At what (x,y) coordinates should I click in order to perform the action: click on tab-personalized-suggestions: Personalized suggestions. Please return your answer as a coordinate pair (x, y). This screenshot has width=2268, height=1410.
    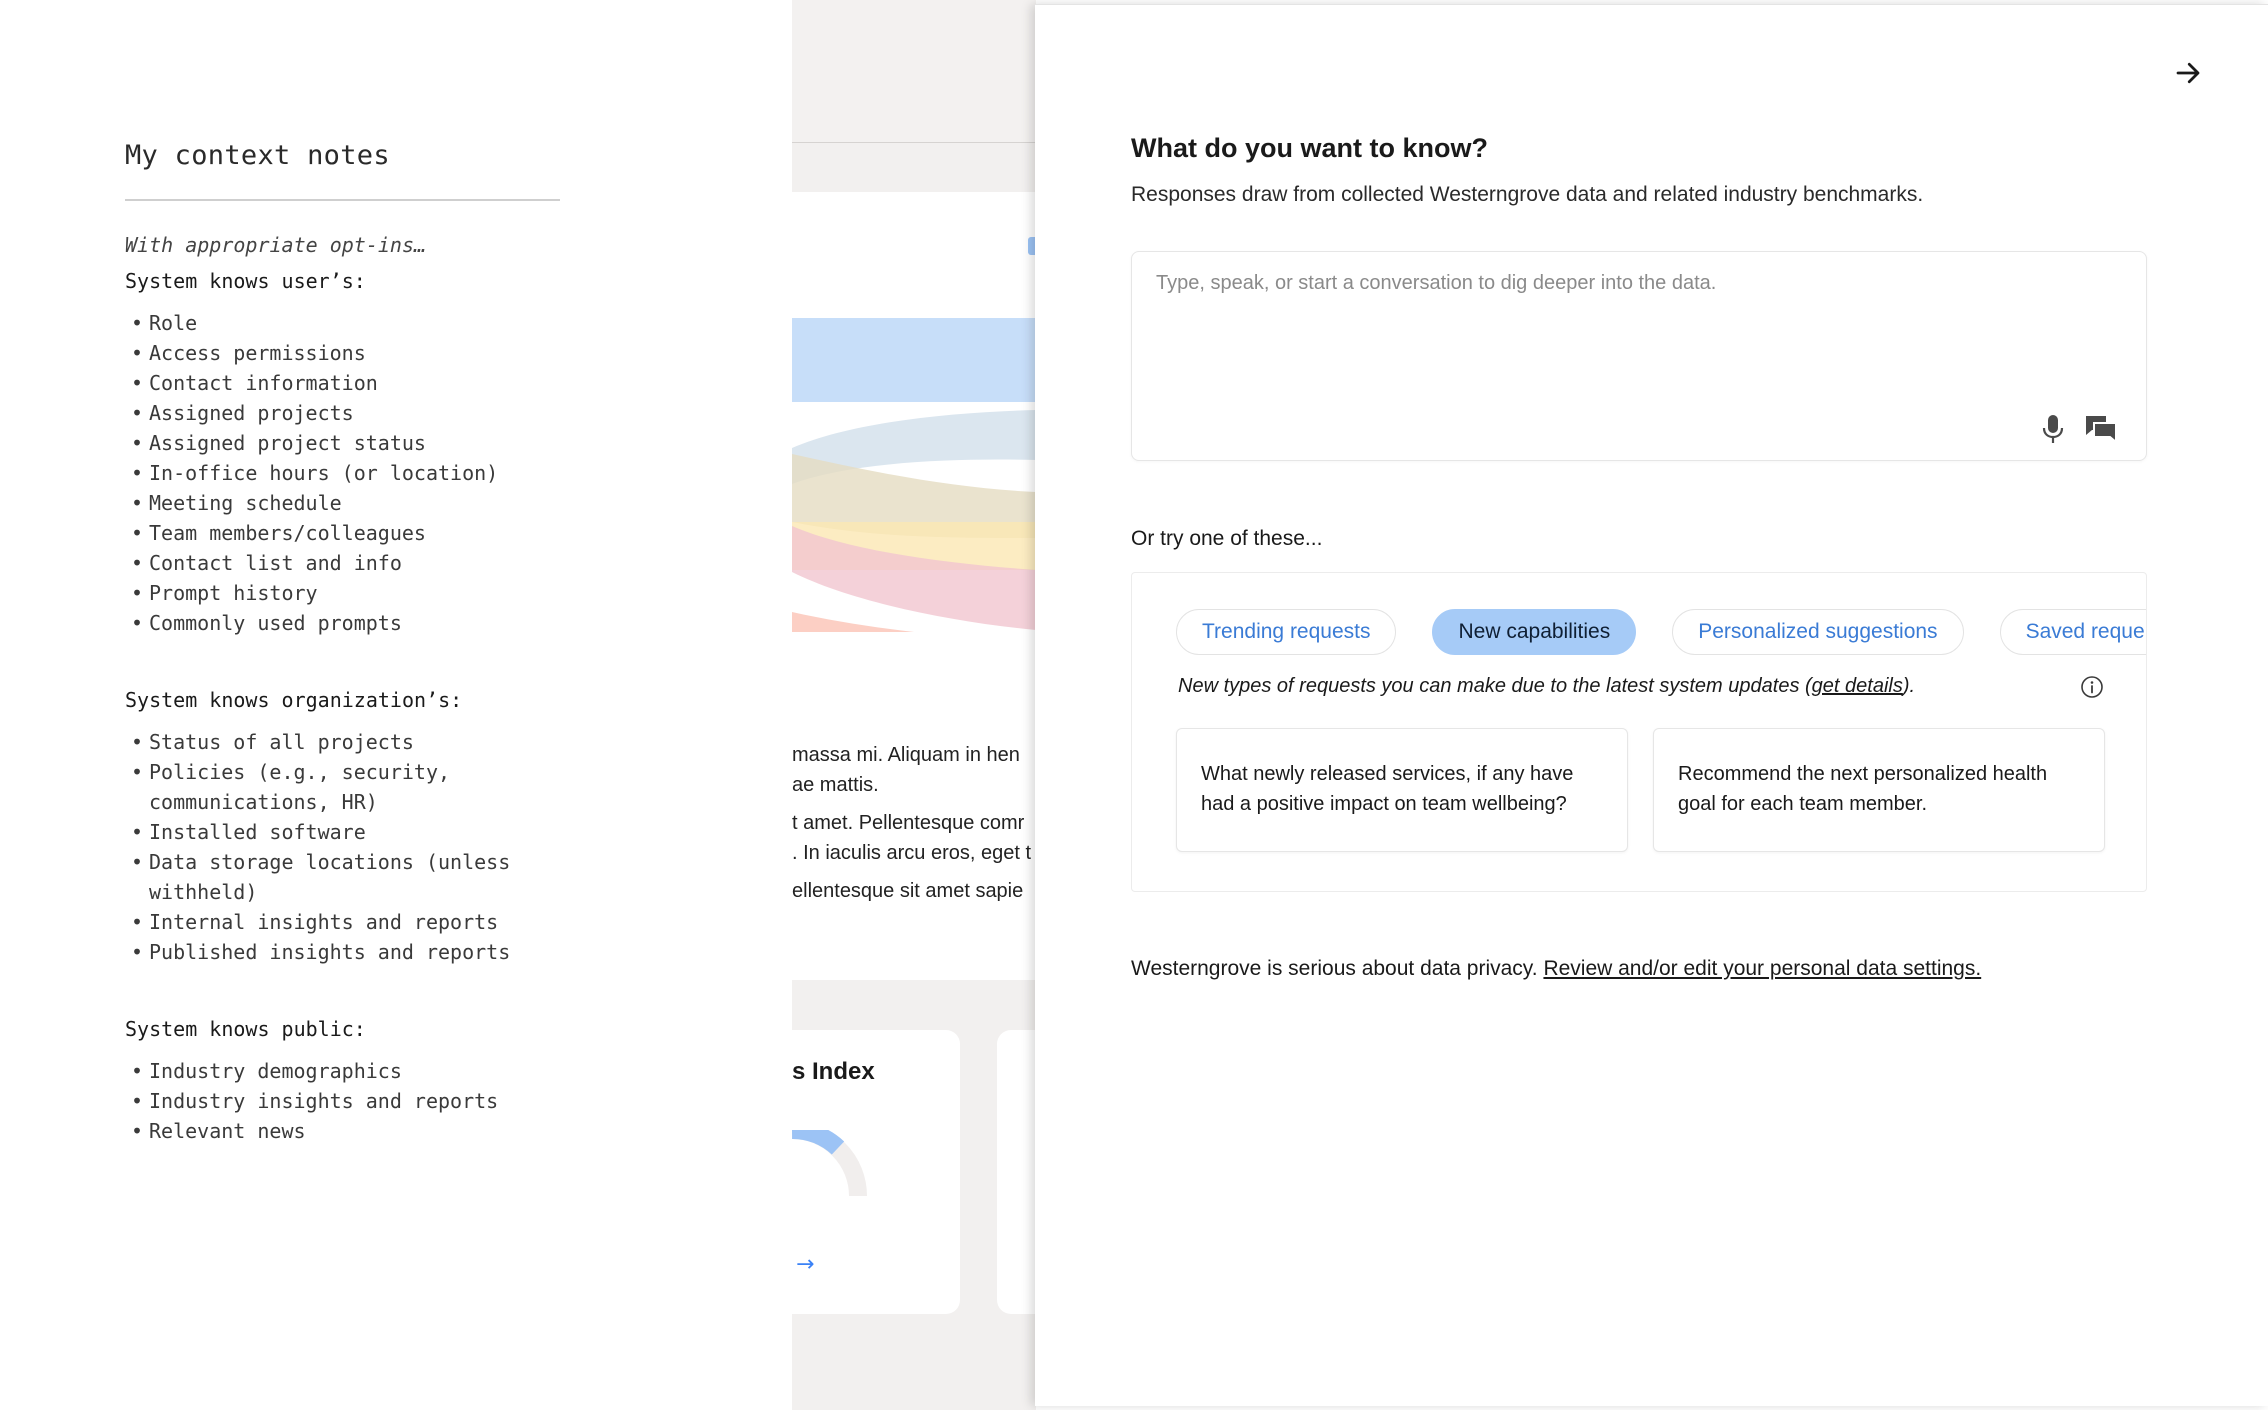
    Looking at the image, I should click on (1818, 632).